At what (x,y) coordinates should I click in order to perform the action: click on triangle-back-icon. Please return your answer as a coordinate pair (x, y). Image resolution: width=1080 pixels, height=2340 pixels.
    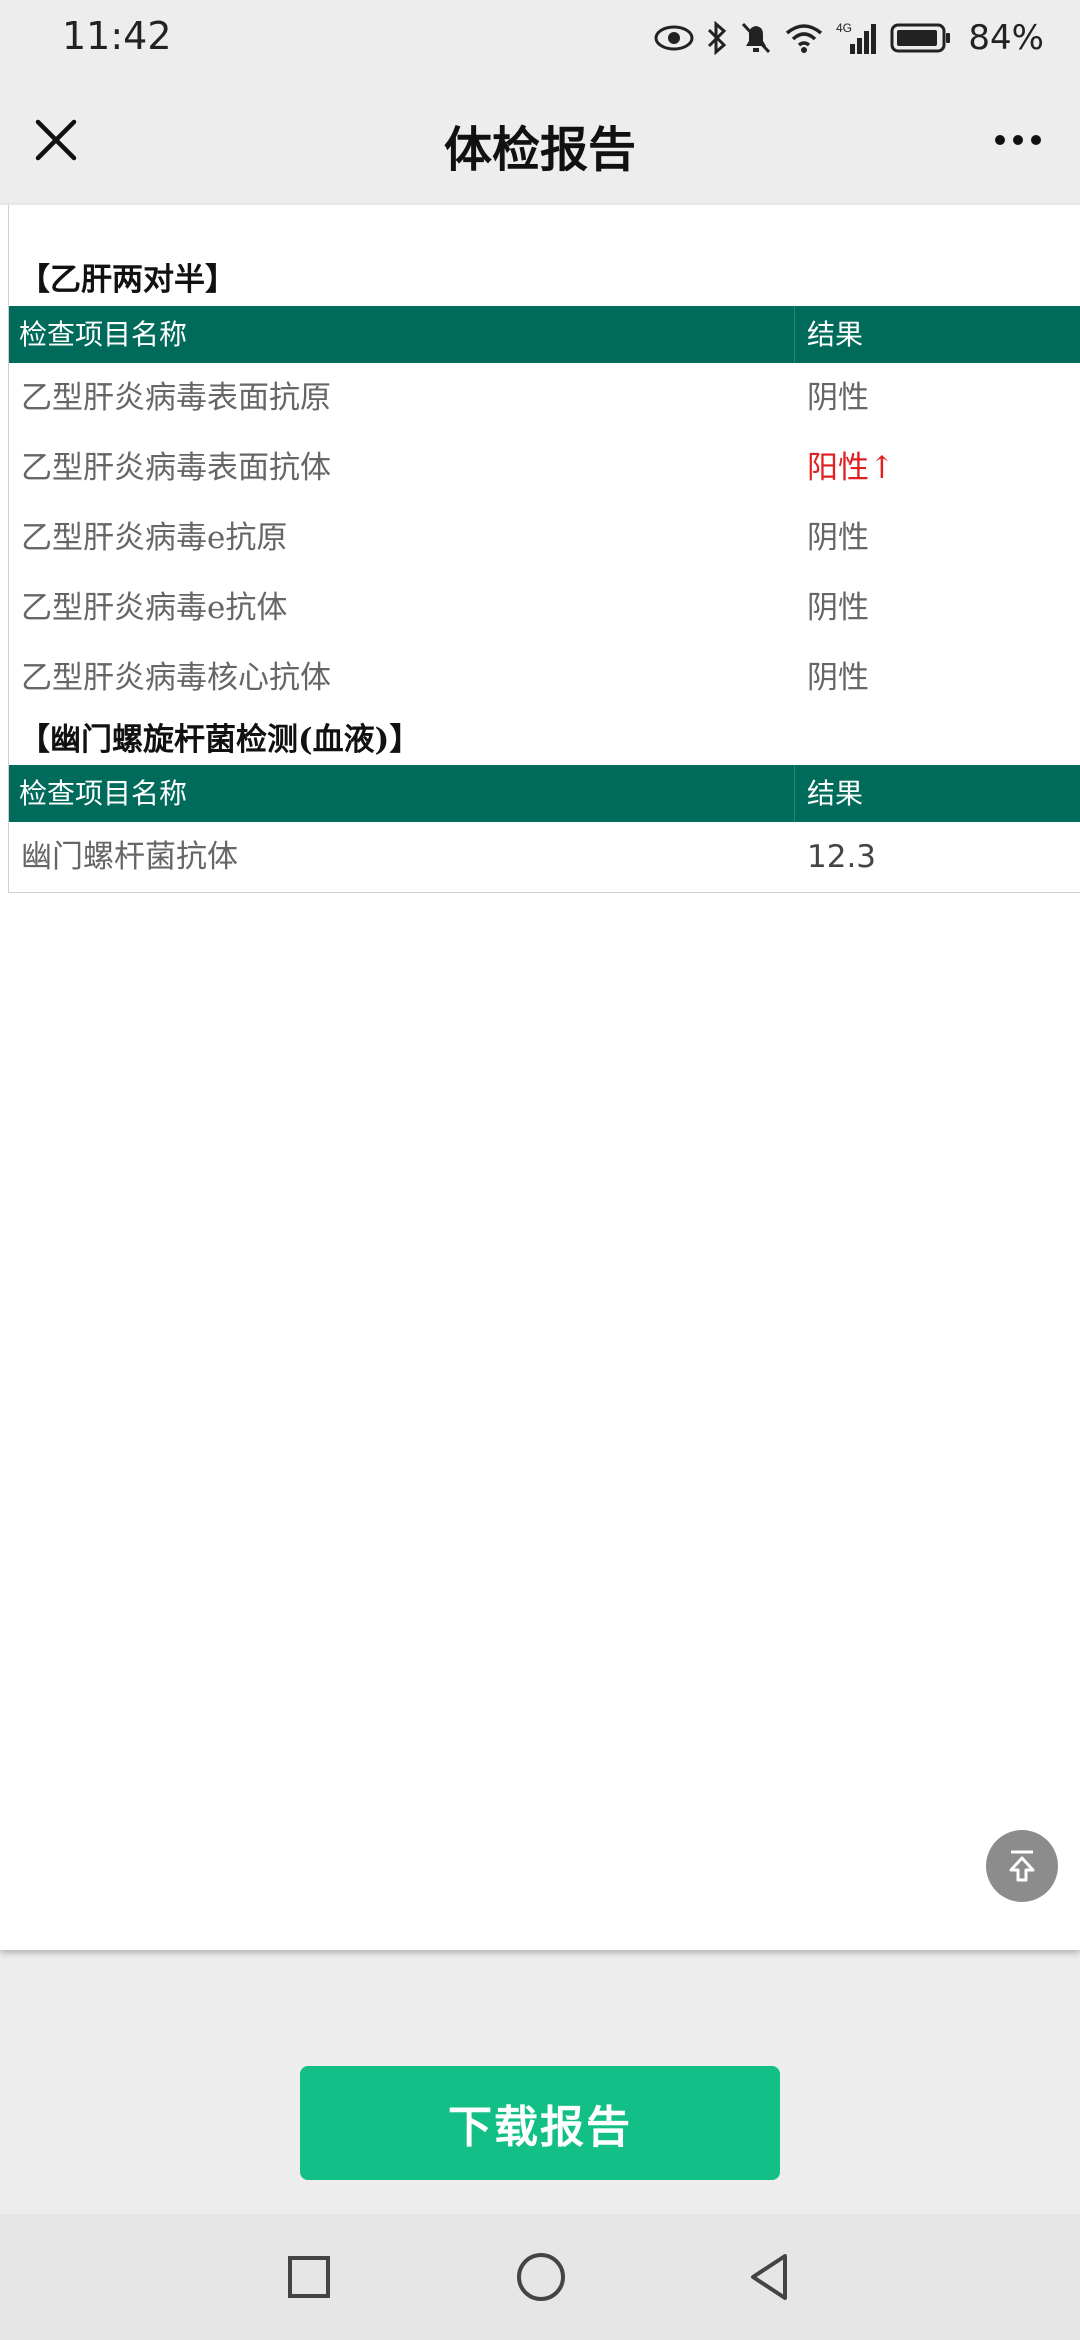
    Looking at the image, I should click on (769, 2277).